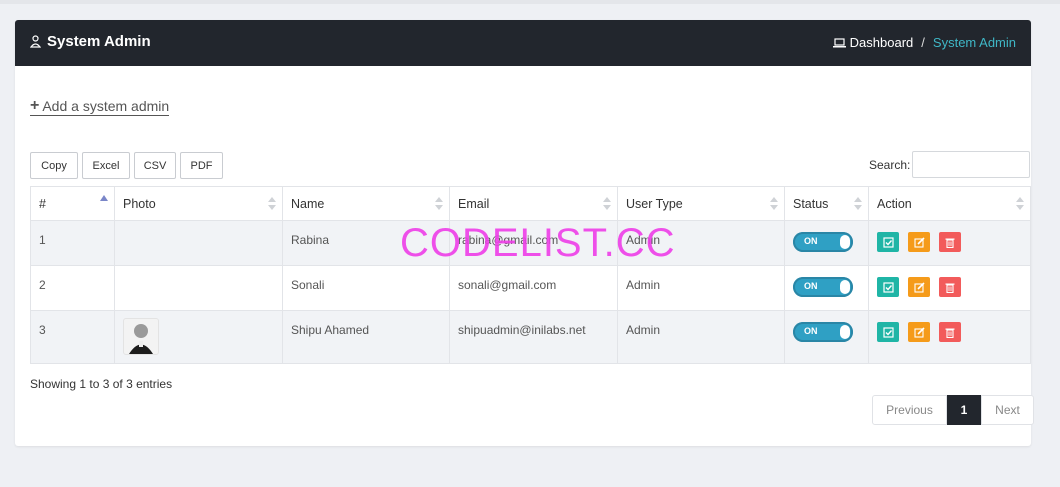 This screenshot has height=487, width=1060. I want to click on column-number-label: #, so click(42, 203).